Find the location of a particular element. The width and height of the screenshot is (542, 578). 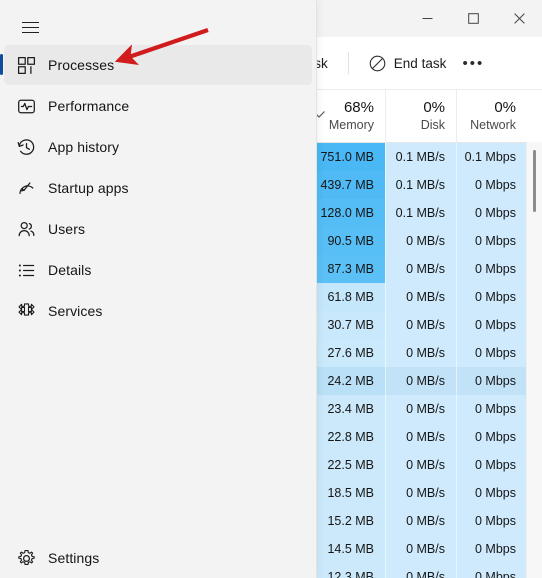

cell-memory: 128.0 MB is located at coordinates (350, 213).